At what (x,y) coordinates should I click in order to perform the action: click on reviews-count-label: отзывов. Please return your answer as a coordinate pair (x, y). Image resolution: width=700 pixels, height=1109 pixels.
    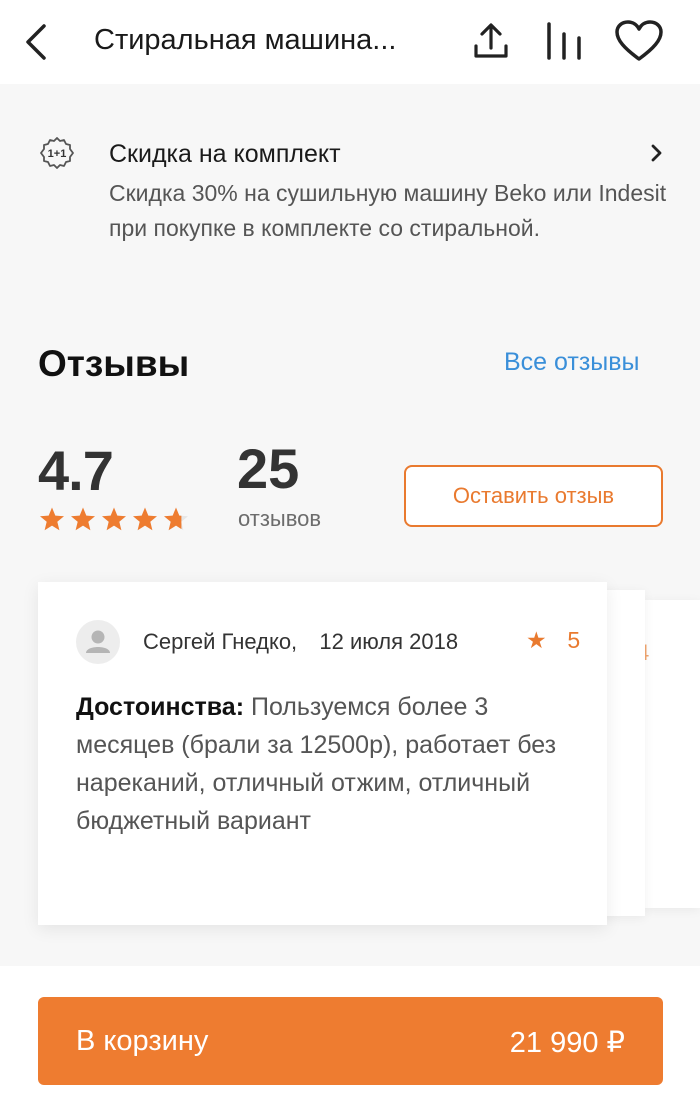
    Looking at the image, I should click on (280, 518).